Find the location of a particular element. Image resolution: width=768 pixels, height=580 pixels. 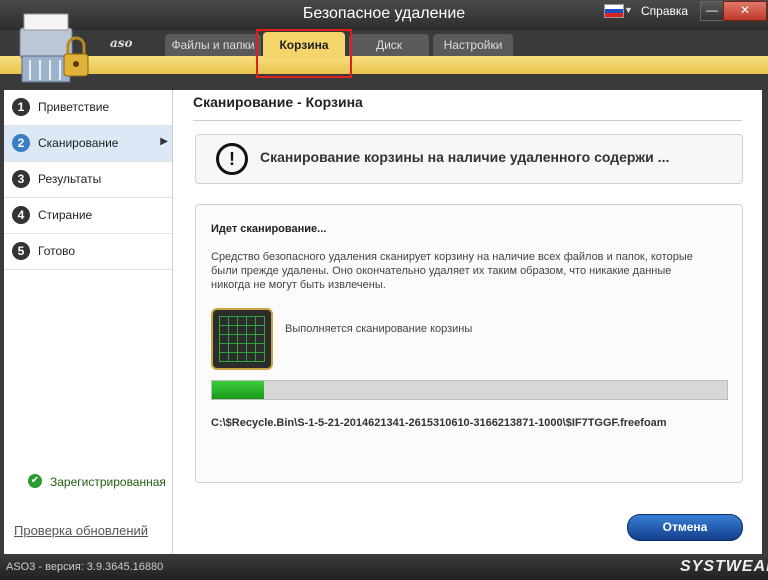

systweak-logo: SYSTWEAK is located at coordinates (724, 566).